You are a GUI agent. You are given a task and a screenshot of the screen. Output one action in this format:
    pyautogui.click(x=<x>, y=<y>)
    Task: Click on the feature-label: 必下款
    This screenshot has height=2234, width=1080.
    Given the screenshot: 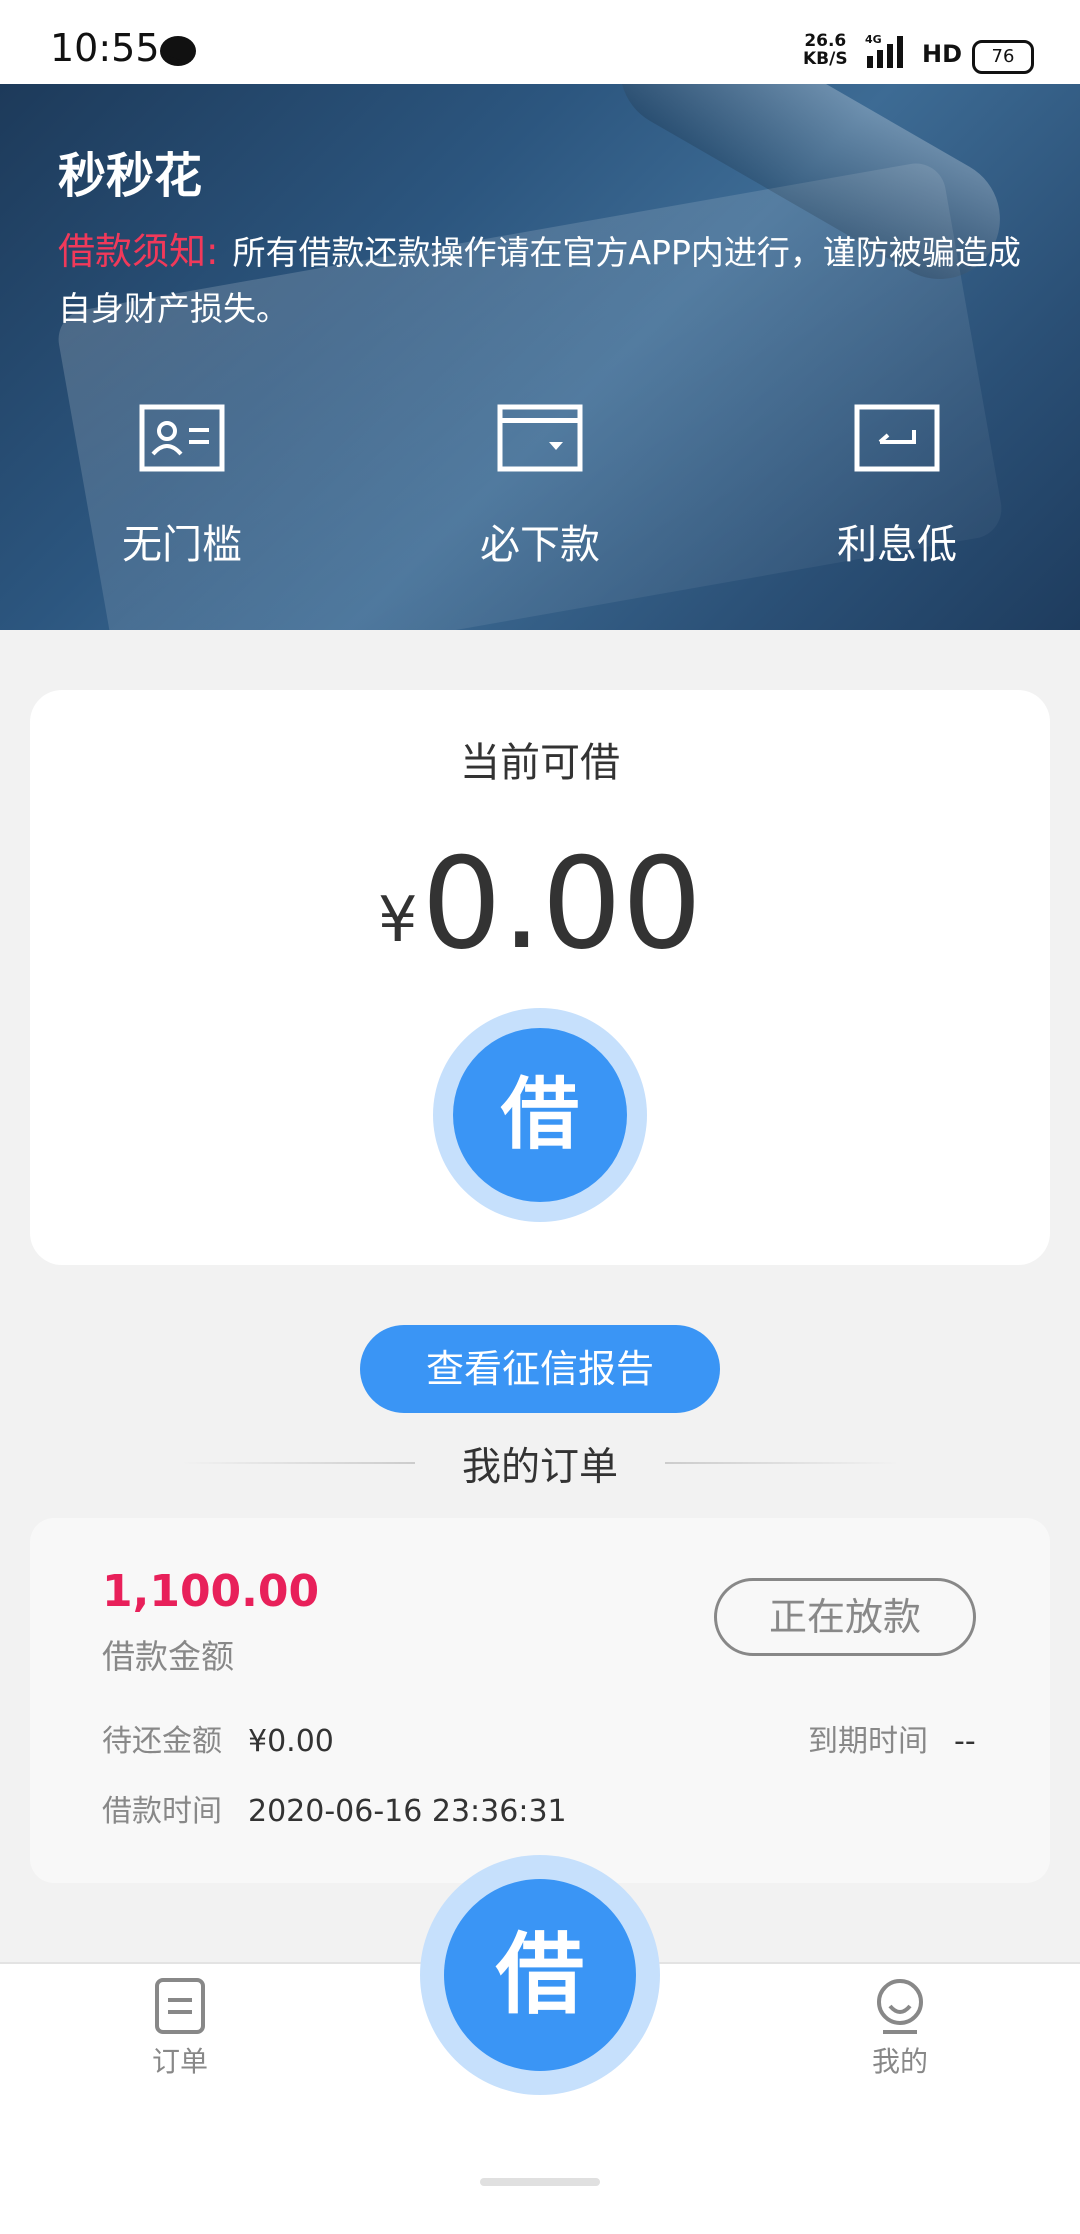 What is the action you would take?
    pyautogui.click(x=540, y=545)
    